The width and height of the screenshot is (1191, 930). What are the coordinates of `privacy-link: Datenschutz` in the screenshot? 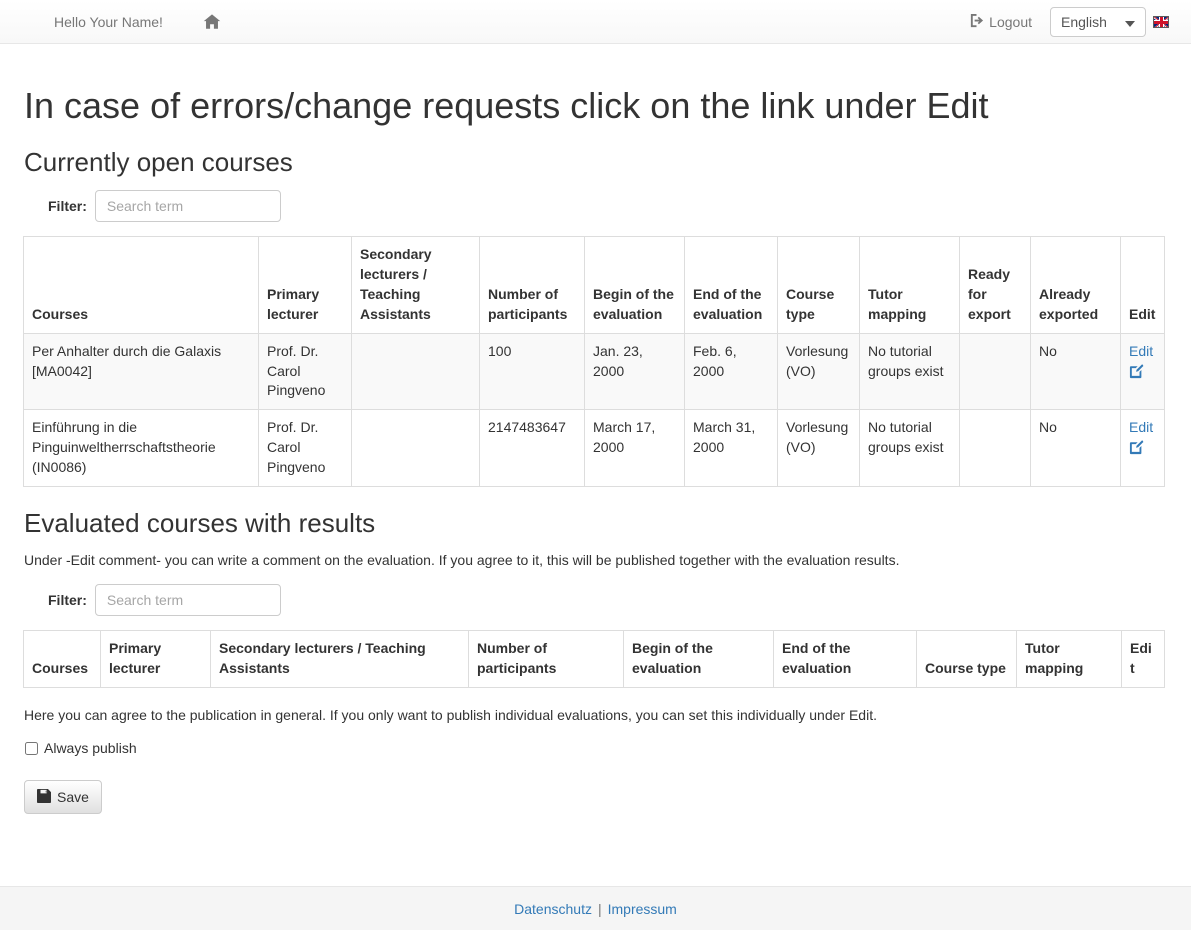 It's located at (553, 909).